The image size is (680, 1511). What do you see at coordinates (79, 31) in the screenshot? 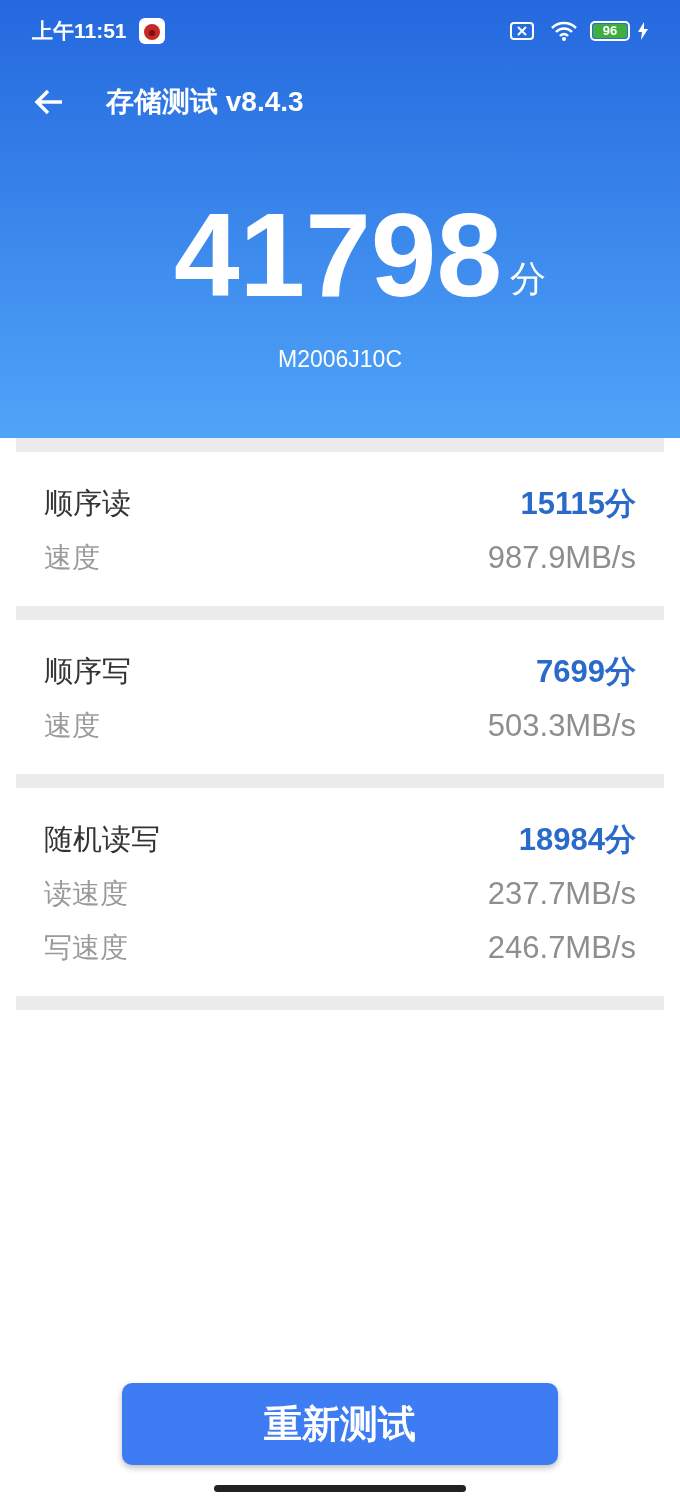
I see `status-time: 上午11:51` at bounding box center [79, 31].